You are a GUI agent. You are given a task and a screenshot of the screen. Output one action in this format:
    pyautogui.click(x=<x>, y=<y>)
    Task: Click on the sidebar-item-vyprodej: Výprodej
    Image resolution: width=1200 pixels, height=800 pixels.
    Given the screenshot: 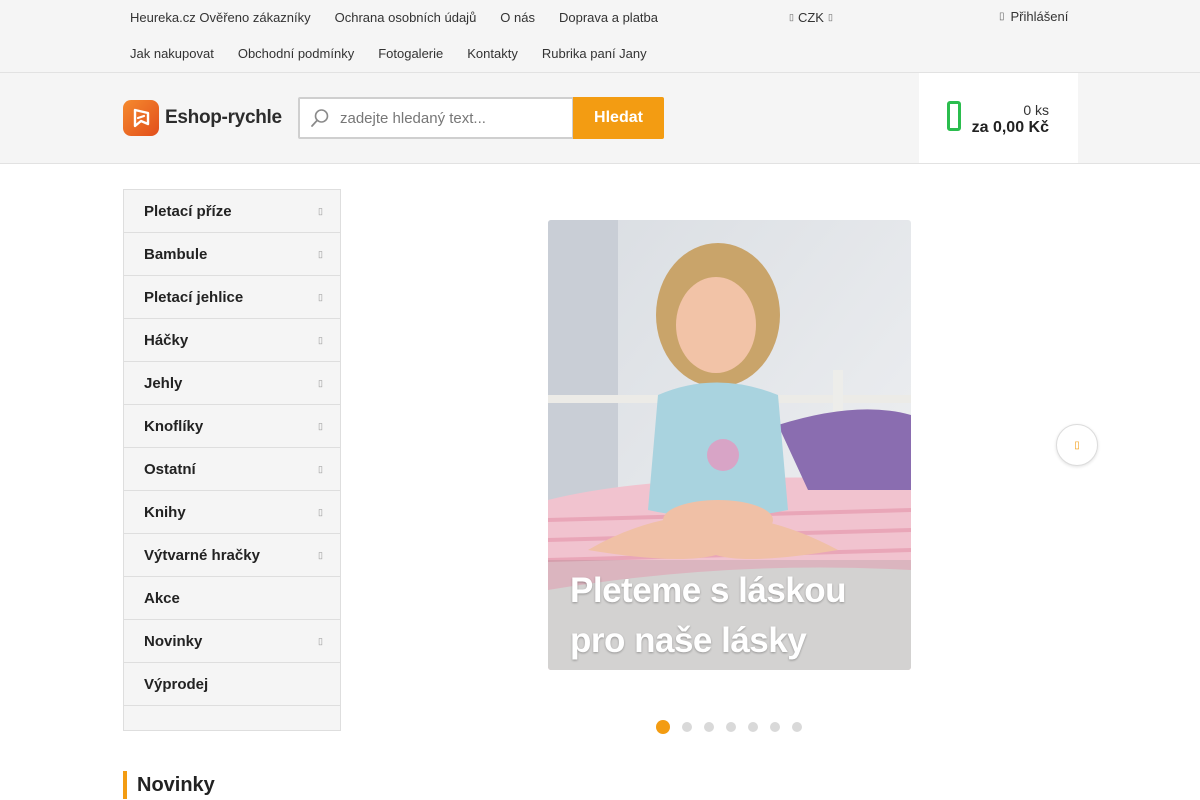 What is the action you would take?
    pyautogui.click(x=232, y=684)
    